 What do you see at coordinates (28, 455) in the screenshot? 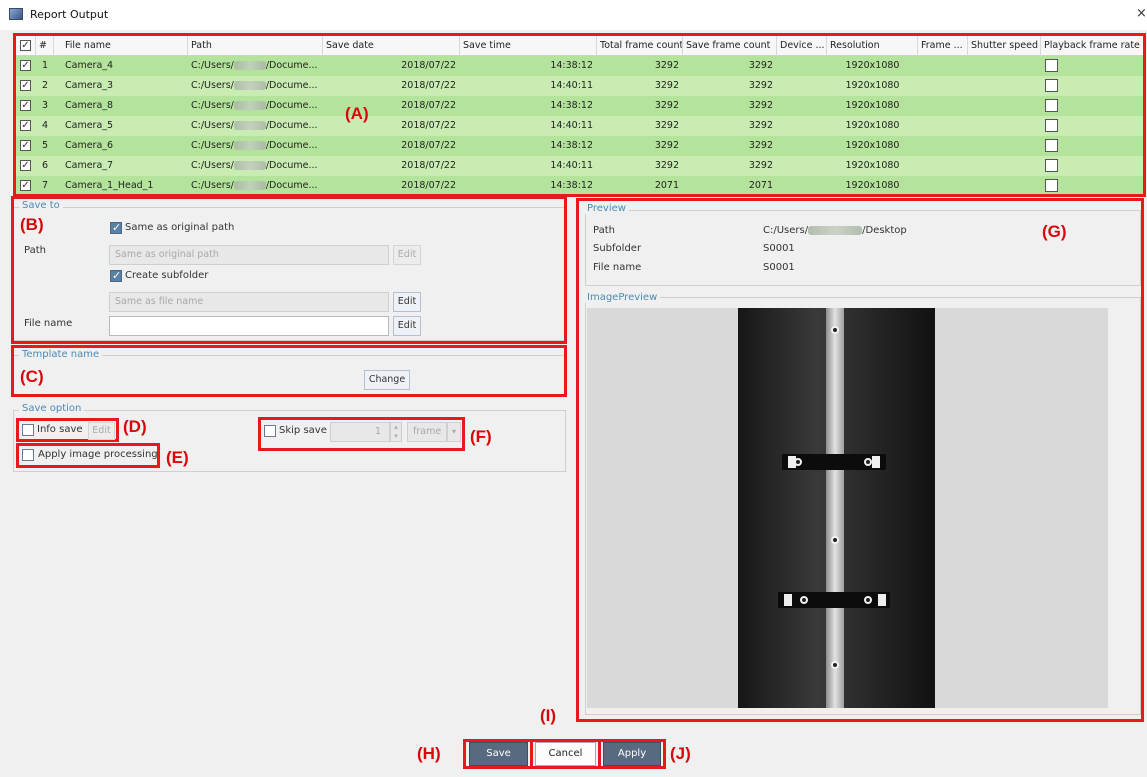
I see `apply-processing-checkbox` at bounding box center [28, 455].